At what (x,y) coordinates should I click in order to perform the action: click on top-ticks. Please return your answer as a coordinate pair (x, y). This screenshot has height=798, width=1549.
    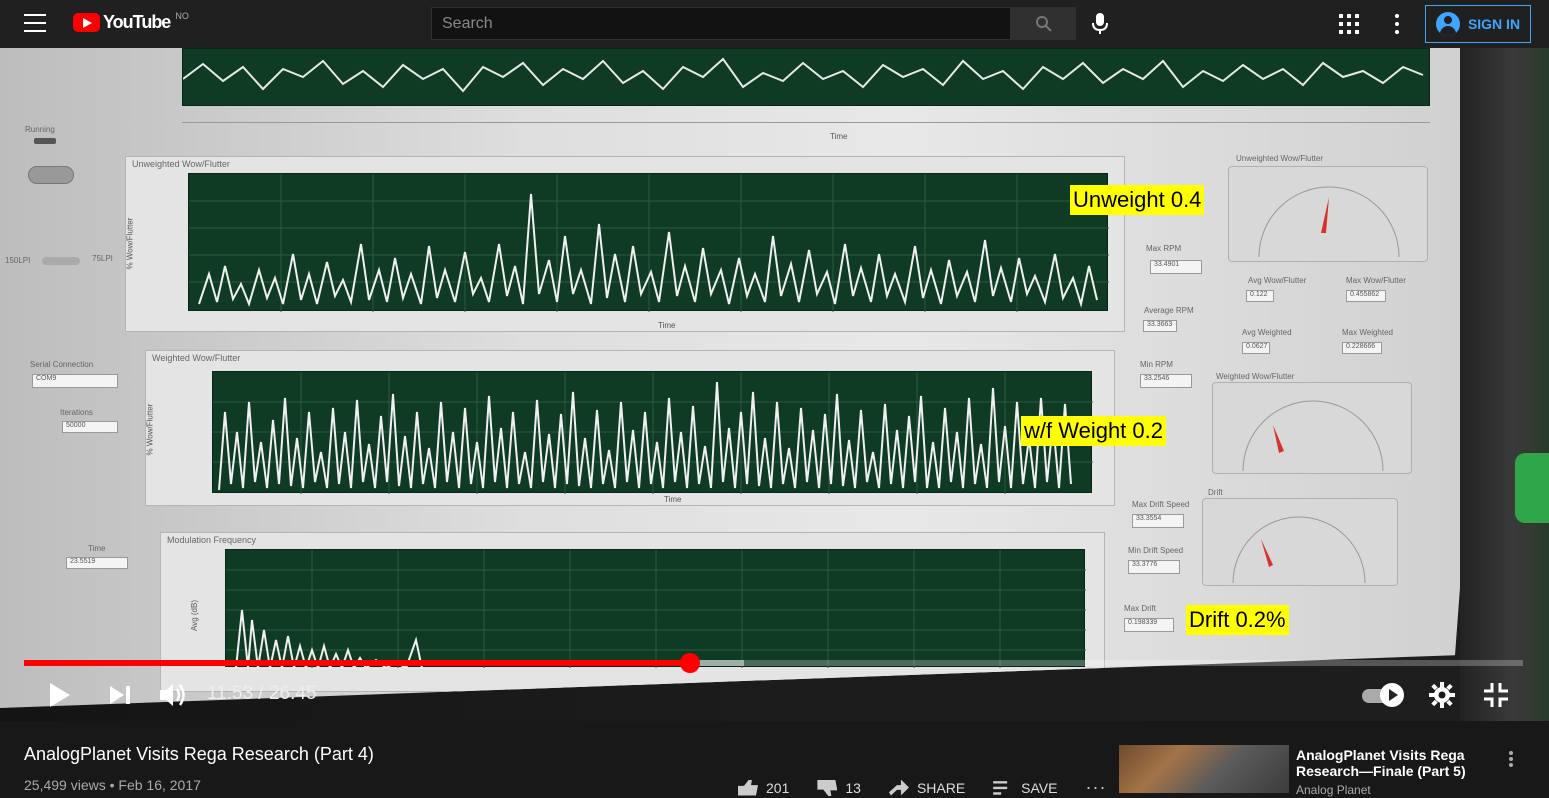
    Looking at the image, I should click on (806, 127).